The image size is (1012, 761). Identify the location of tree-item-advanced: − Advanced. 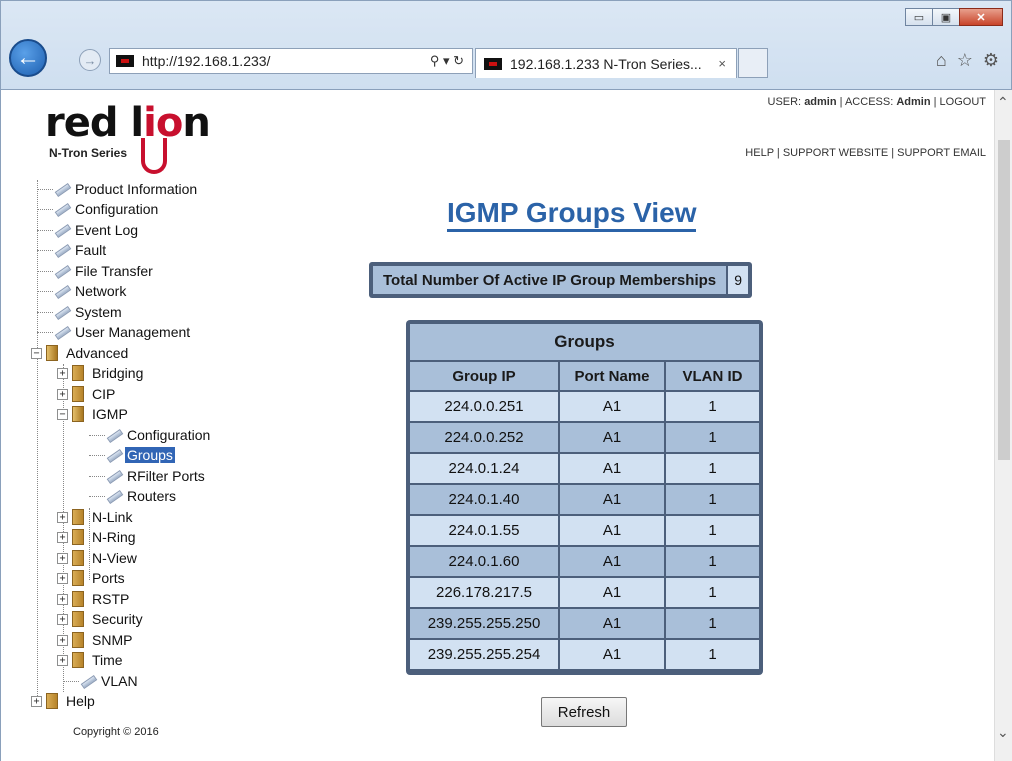
(80, 353).